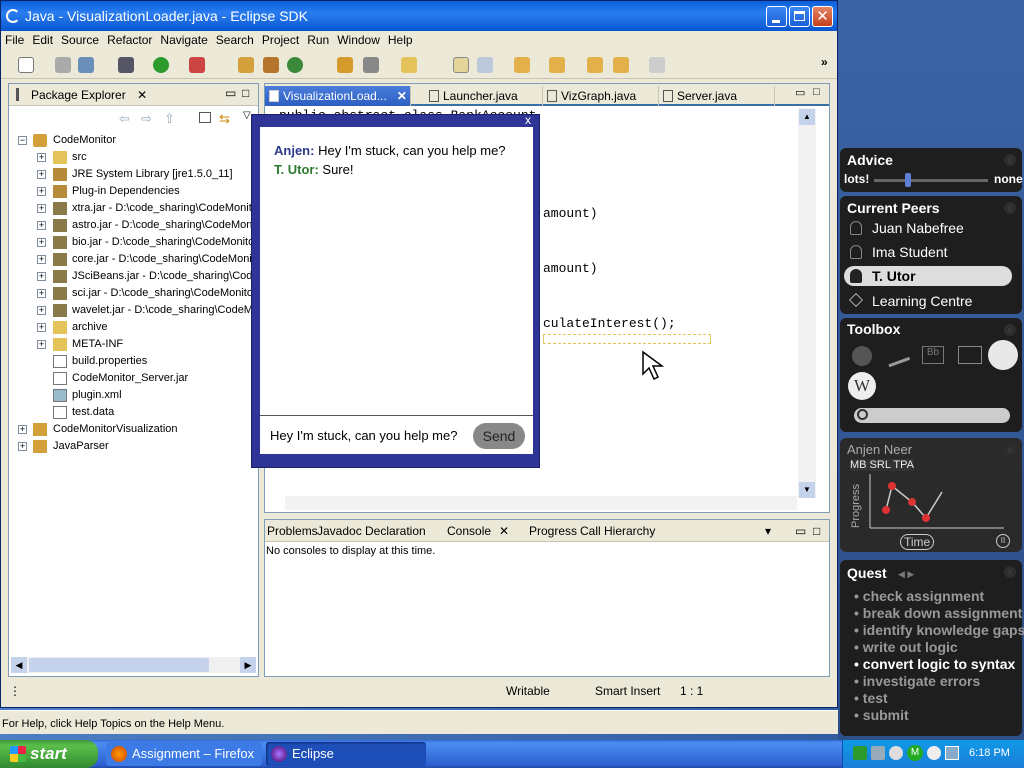  What do you see at coordinates (80, 39) in the screenshot?
I see `menu-source: Source` at bounding box center [80, 39].